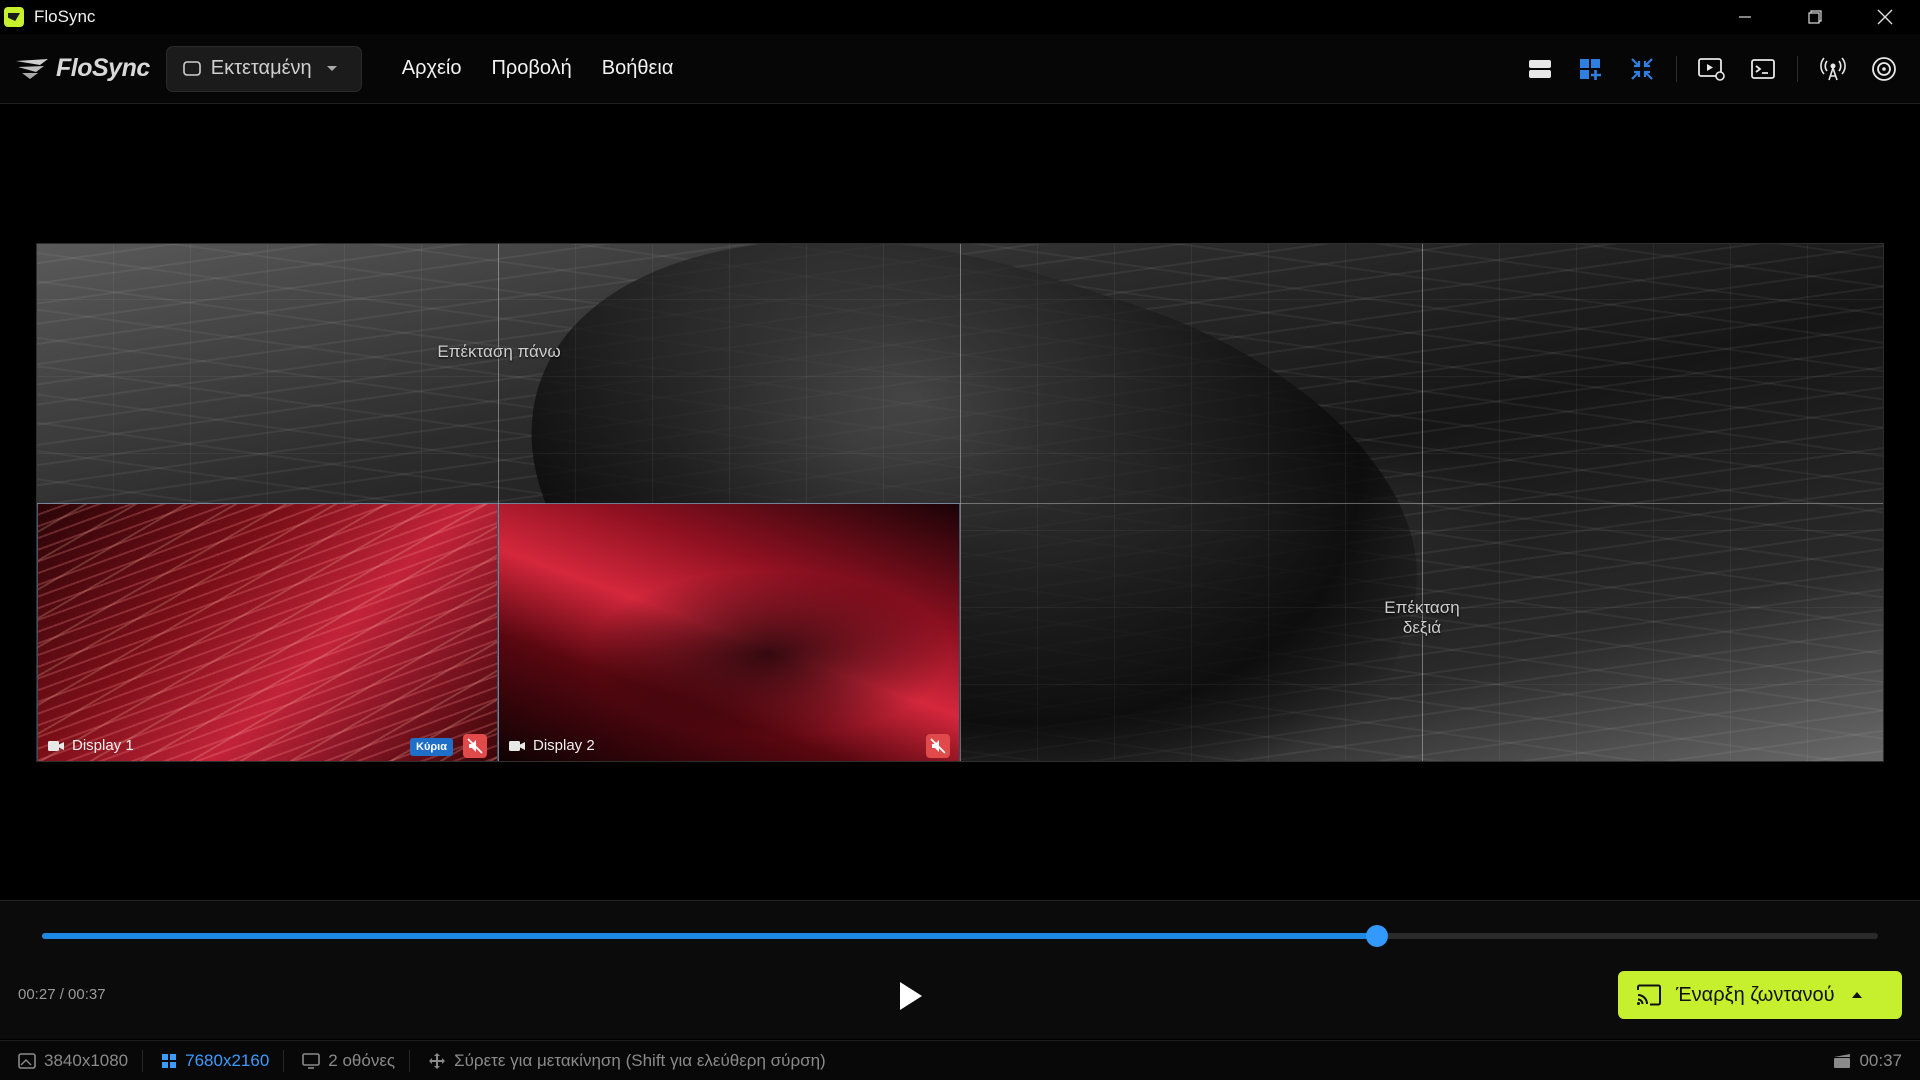 This screenshot has height=1080, width=1920. I want to click on restore-icon, so click(1815, 17).